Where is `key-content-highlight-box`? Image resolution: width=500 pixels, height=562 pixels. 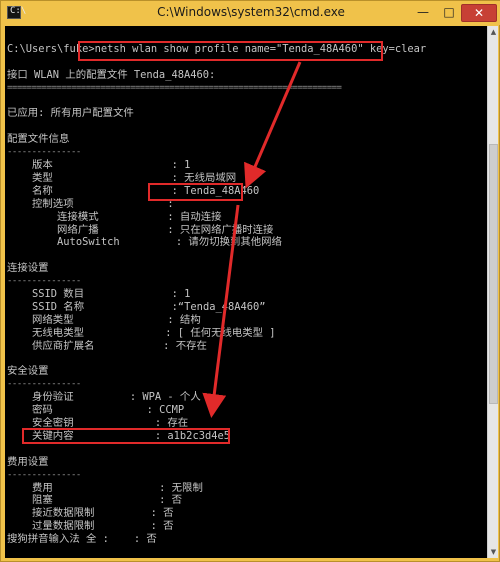 key-content-highlight-box is located at coordinates (126, 436).